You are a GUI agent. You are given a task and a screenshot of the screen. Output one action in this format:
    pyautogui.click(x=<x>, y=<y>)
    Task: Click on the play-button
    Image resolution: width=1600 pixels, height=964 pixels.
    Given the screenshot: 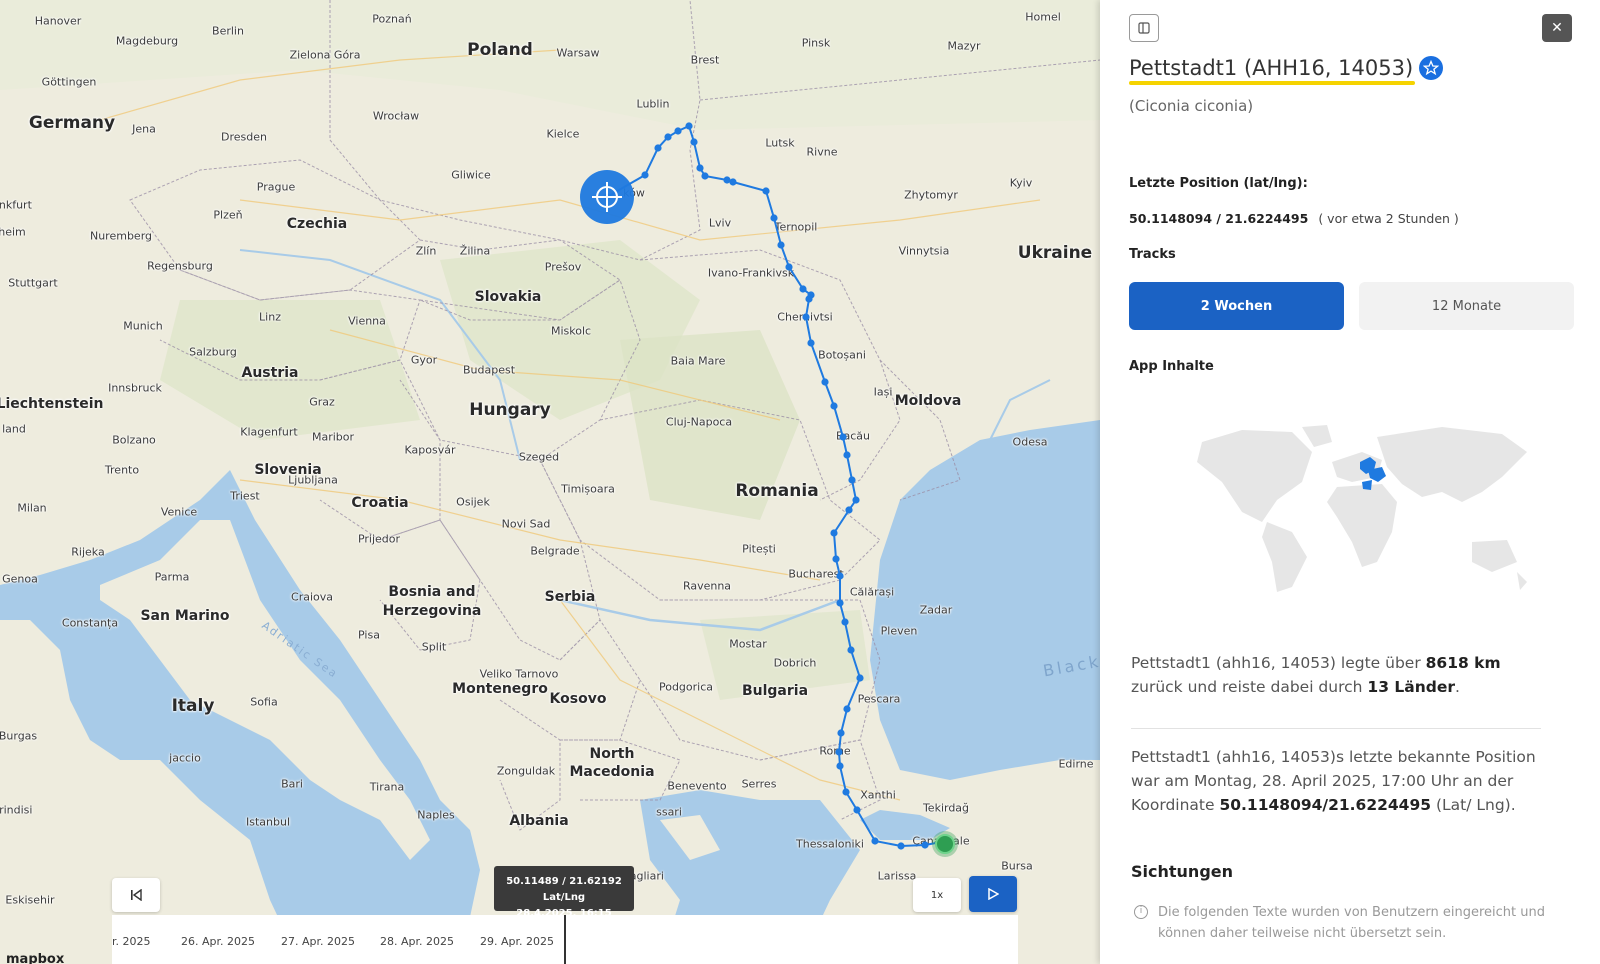 What is the action you would take?
    pyautogui.click(x=993, y=894)
    